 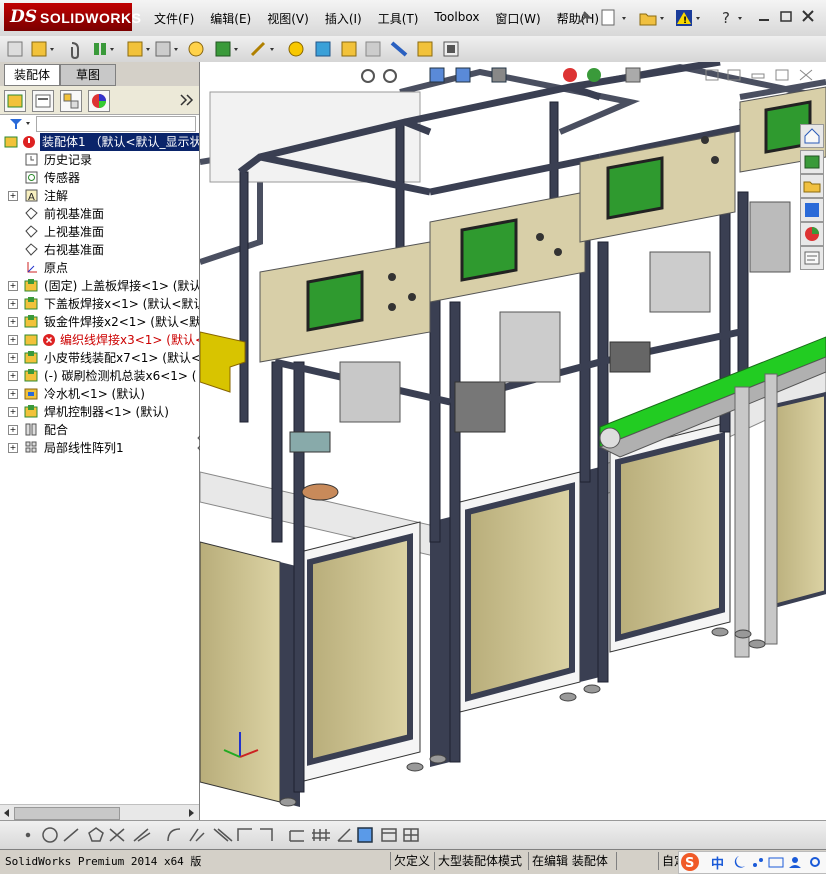 I want to click on configuration-manager-icon, so click(x=71, y=101).